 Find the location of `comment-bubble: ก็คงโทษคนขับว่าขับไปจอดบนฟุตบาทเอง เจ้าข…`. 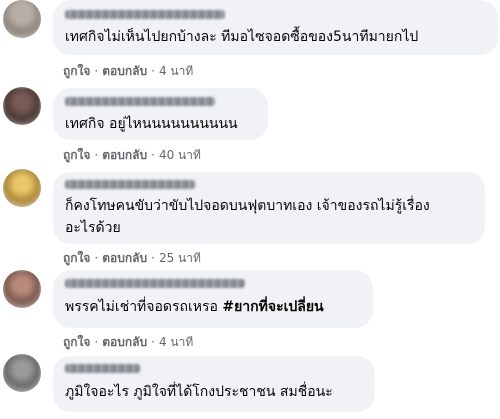

comment-bubble: ก็คงโทษคนขับว่าขับไปจอดบนฟุตบาทเอง เจ้าข… is located at coordinates (269, 208).